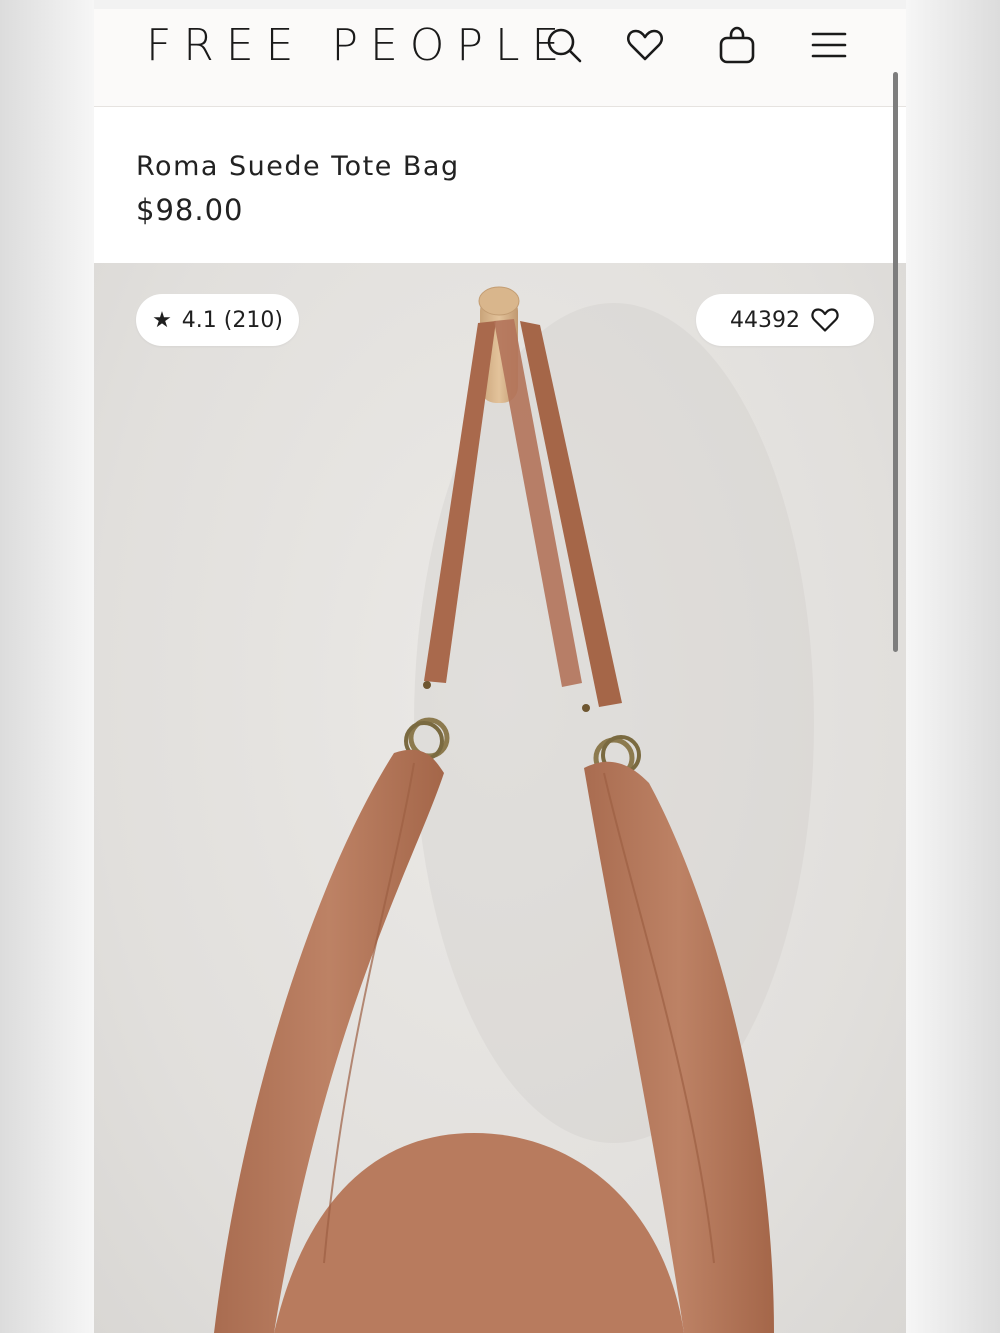 The width and height of the screenshot is (1000, 1333). I want to click on site-header: FREE PEOPLE, so click(500, 58).